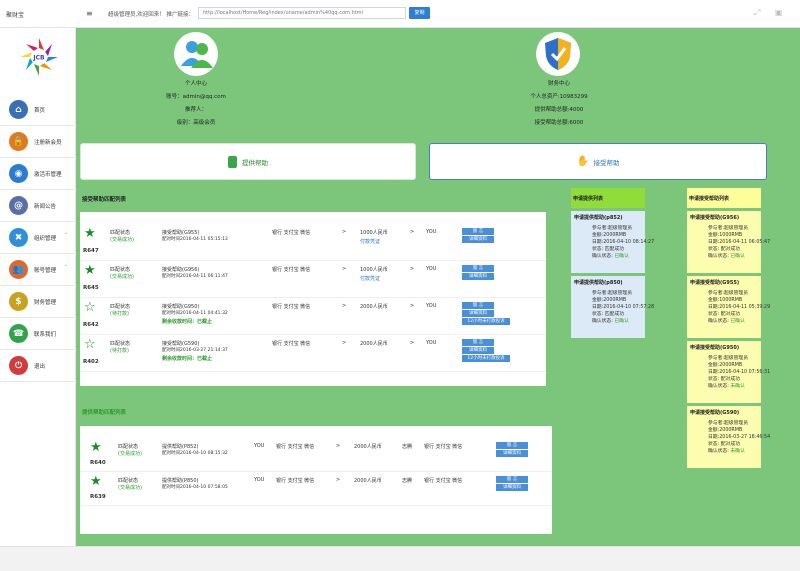 This screenshot has width=800, height=571. I want to click on card-date: 日期:2016-04-10 07:57:28, so click(623, 307).